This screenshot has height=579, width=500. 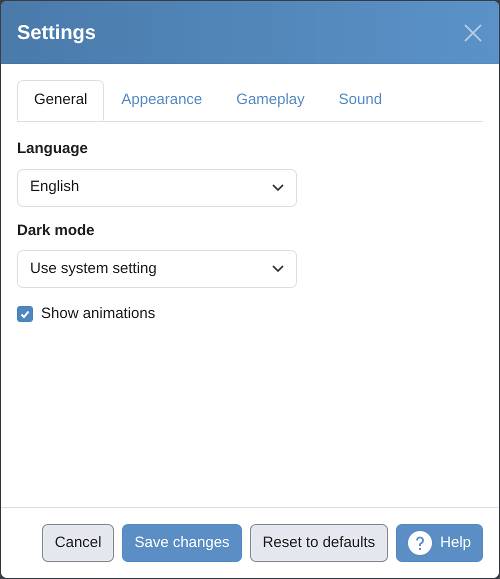 I want to click on checkbox, so click(x=25, y=314).